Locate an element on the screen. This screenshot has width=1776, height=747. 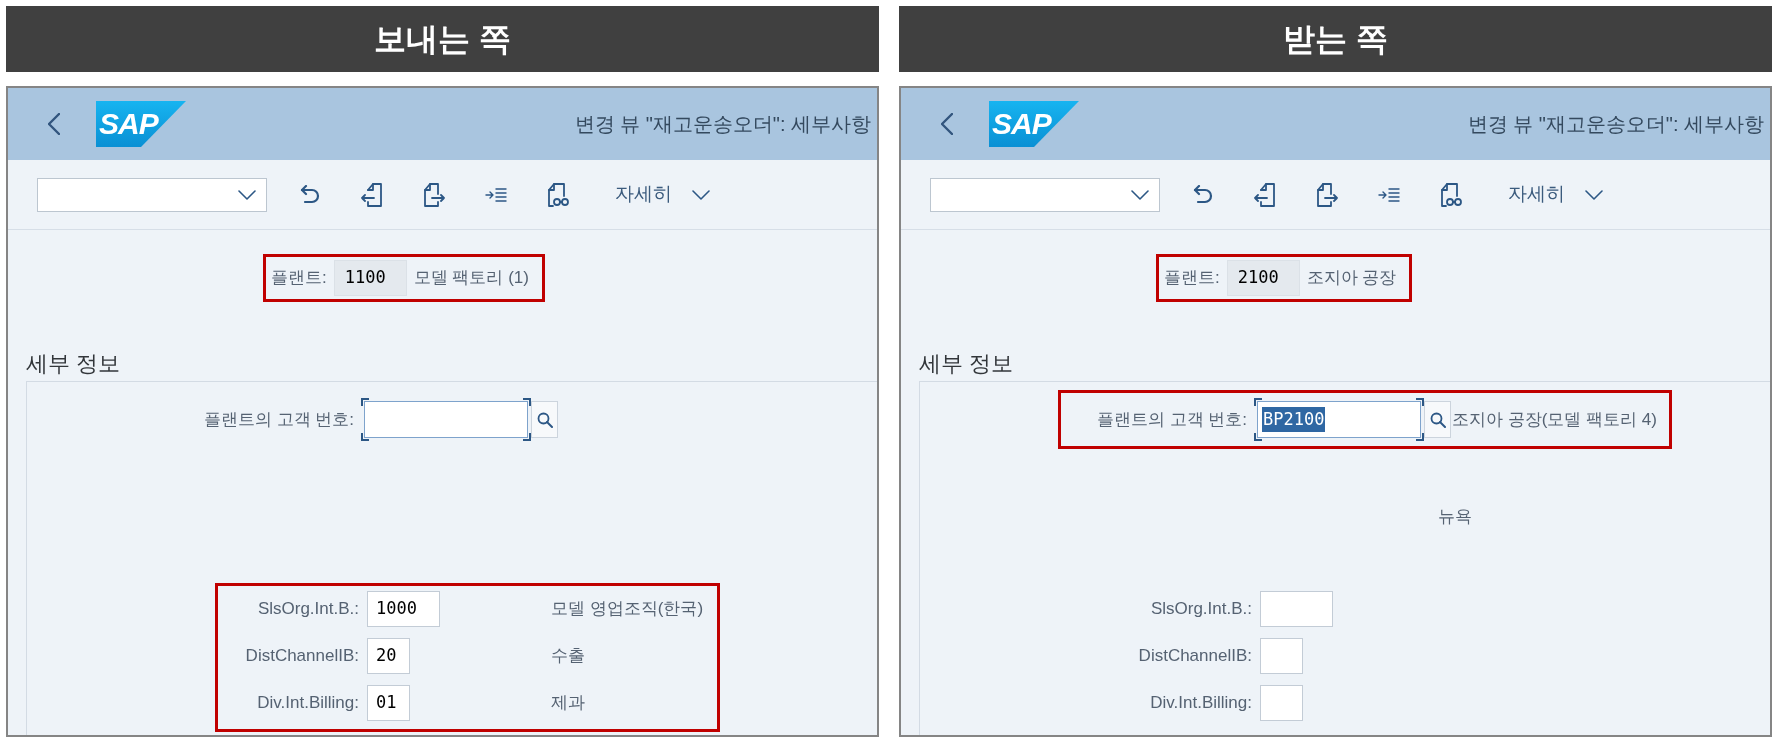
input-field: 1000 is located at coordinates (403, 609).